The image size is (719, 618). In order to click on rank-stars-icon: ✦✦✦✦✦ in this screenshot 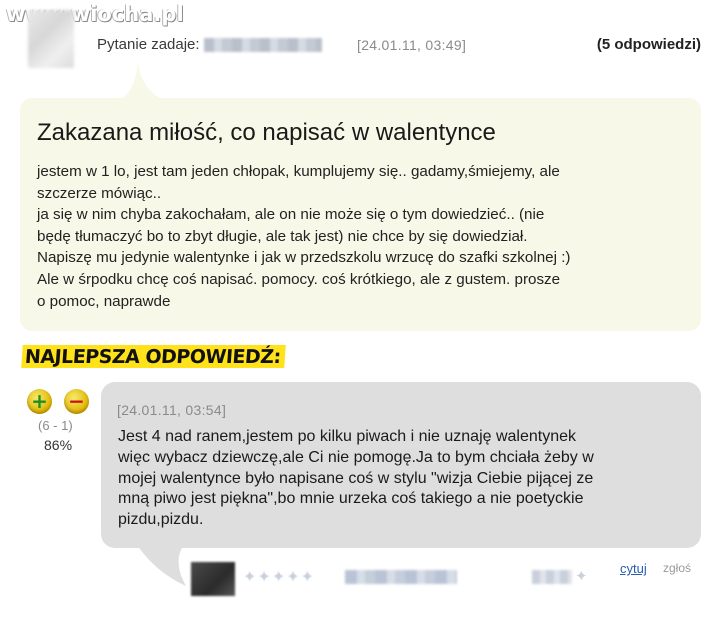, I will do `click(279, 577)`.